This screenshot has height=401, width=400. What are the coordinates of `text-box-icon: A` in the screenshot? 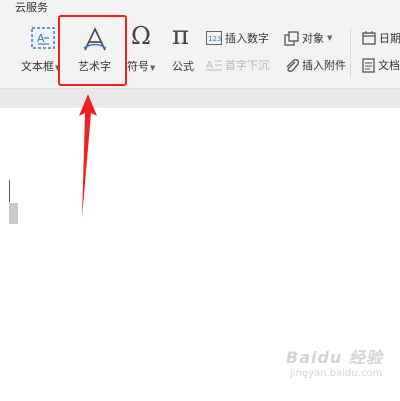 It's located at (43, 38).